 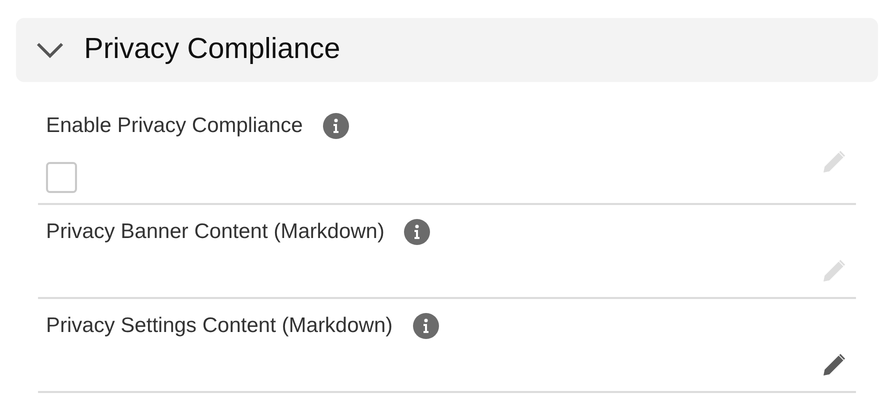 I want to click on checkbox, so click(x=61, y=177).